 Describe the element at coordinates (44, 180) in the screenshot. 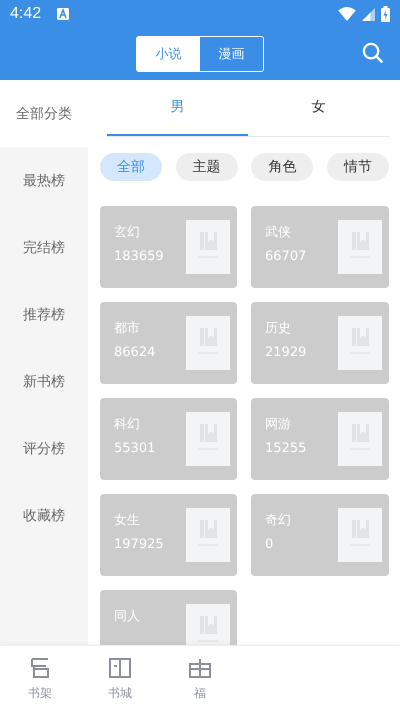

I see `ranking-item: 最热榜` at that location.